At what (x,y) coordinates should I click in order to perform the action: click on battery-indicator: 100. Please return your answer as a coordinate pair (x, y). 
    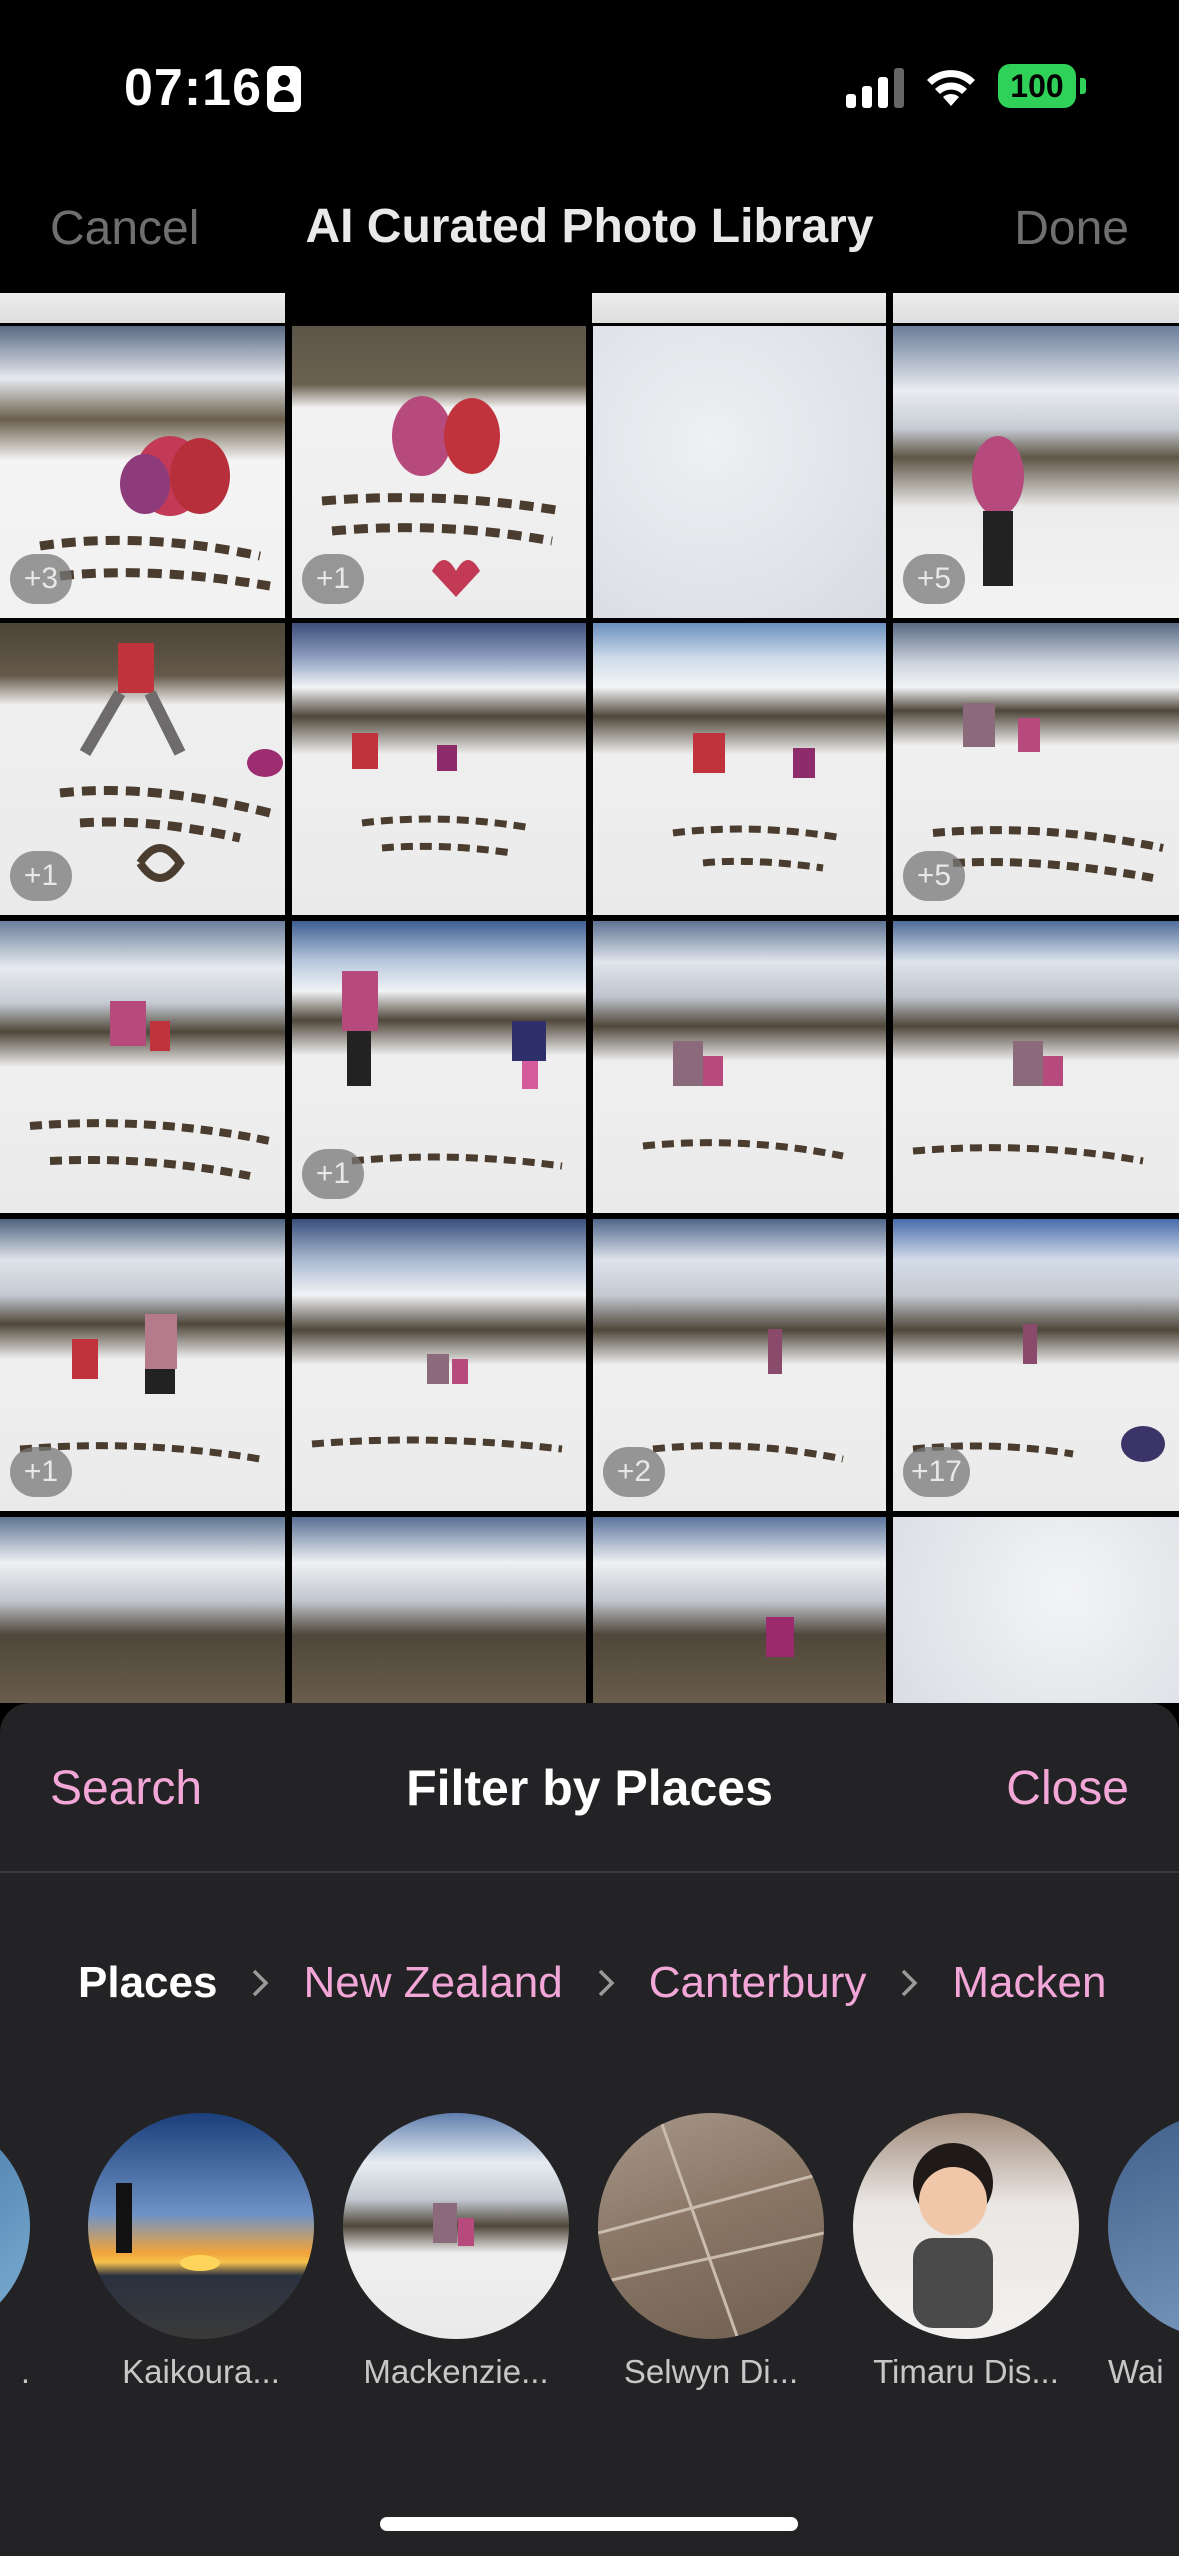
    Looking at the image, I should click on (1037, 86).